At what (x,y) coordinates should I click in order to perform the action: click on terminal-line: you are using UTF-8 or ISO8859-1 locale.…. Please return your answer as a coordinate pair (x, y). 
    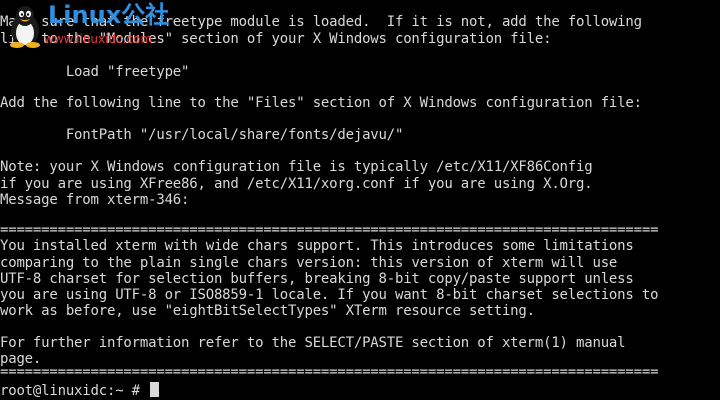
    Looking at the image, I should click on (329, 295).